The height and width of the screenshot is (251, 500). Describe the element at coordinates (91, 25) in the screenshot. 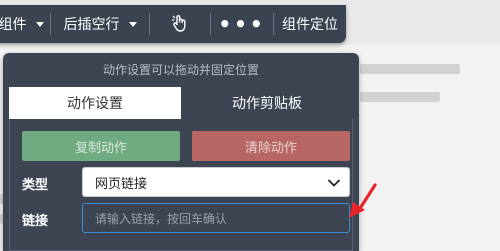

I see `insert-row-label: 后插空行` at that location.